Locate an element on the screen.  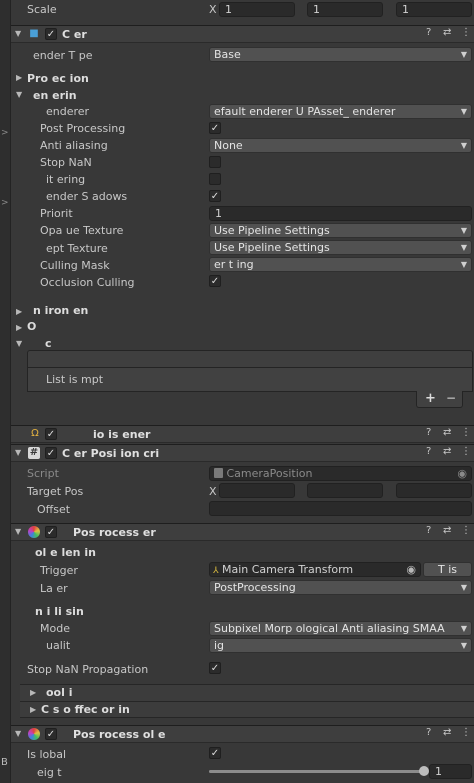
depth-texture-dropdown: Use Pipeline Settings ▼ is located at coordinates (340, 247).